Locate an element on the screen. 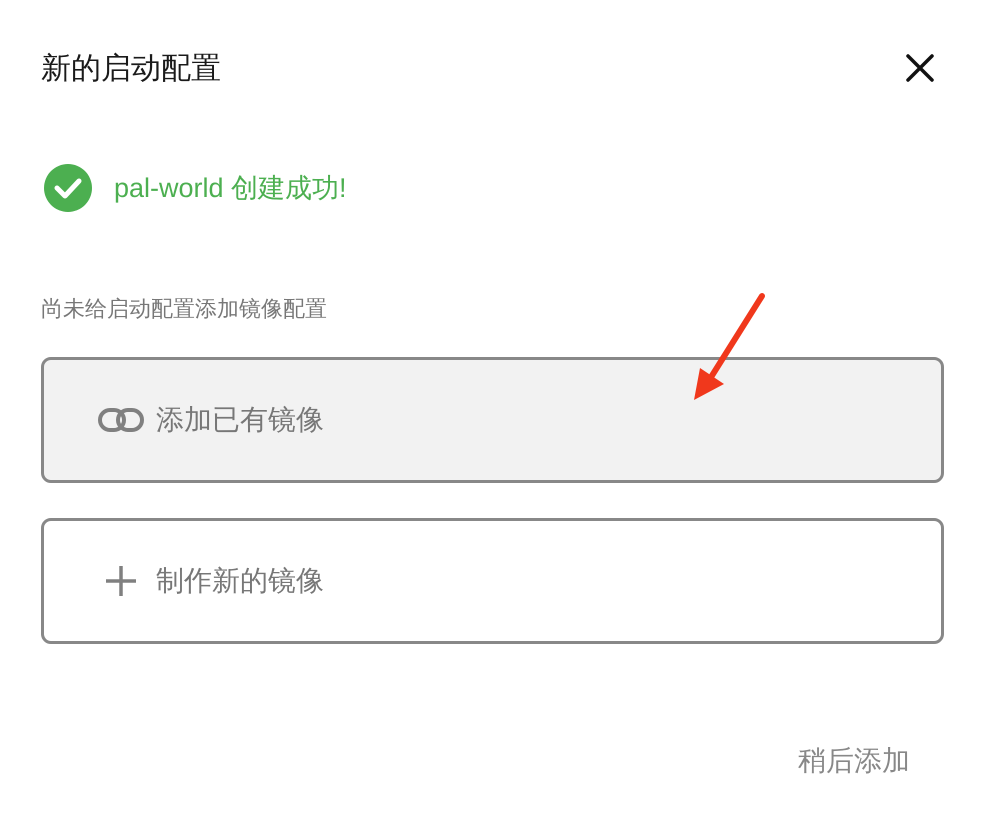 This screenshot has height=814, width=986. hint-text: 尚未给启动配置添加镜像配置 is located at coordinates (184, 309).